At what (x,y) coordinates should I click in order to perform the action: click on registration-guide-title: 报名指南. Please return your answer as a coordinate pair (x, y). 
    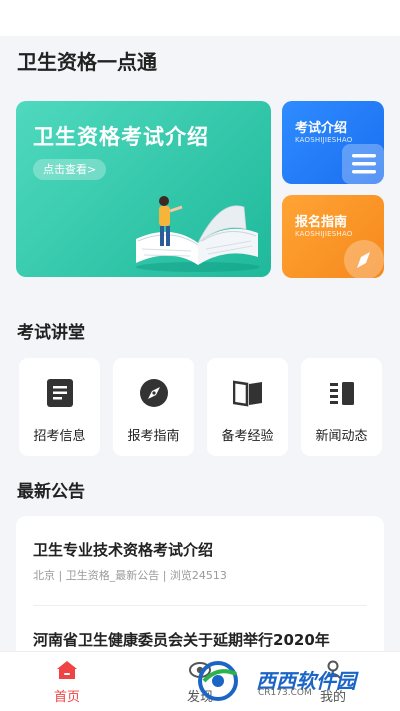
    Looking at the image, I should click on (321, 222).